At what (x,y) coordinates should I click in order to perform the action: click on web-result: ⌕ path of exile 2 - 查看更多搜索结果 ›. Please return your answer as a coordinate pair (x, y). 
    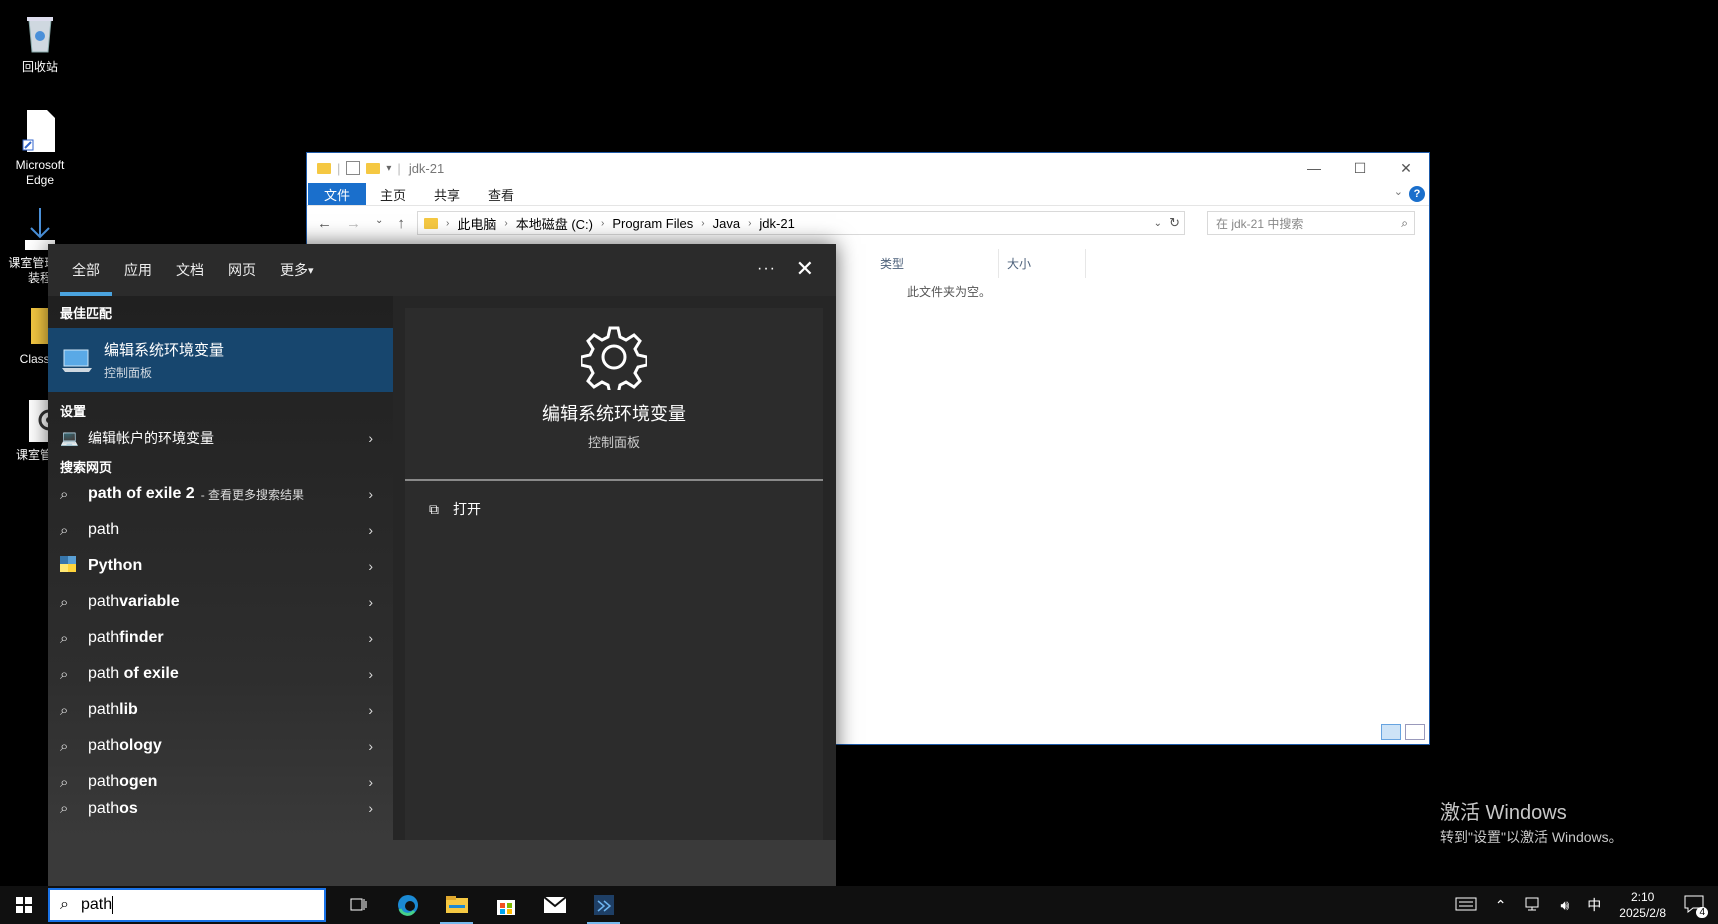
    Looking at the image, I should click on (220, 494).